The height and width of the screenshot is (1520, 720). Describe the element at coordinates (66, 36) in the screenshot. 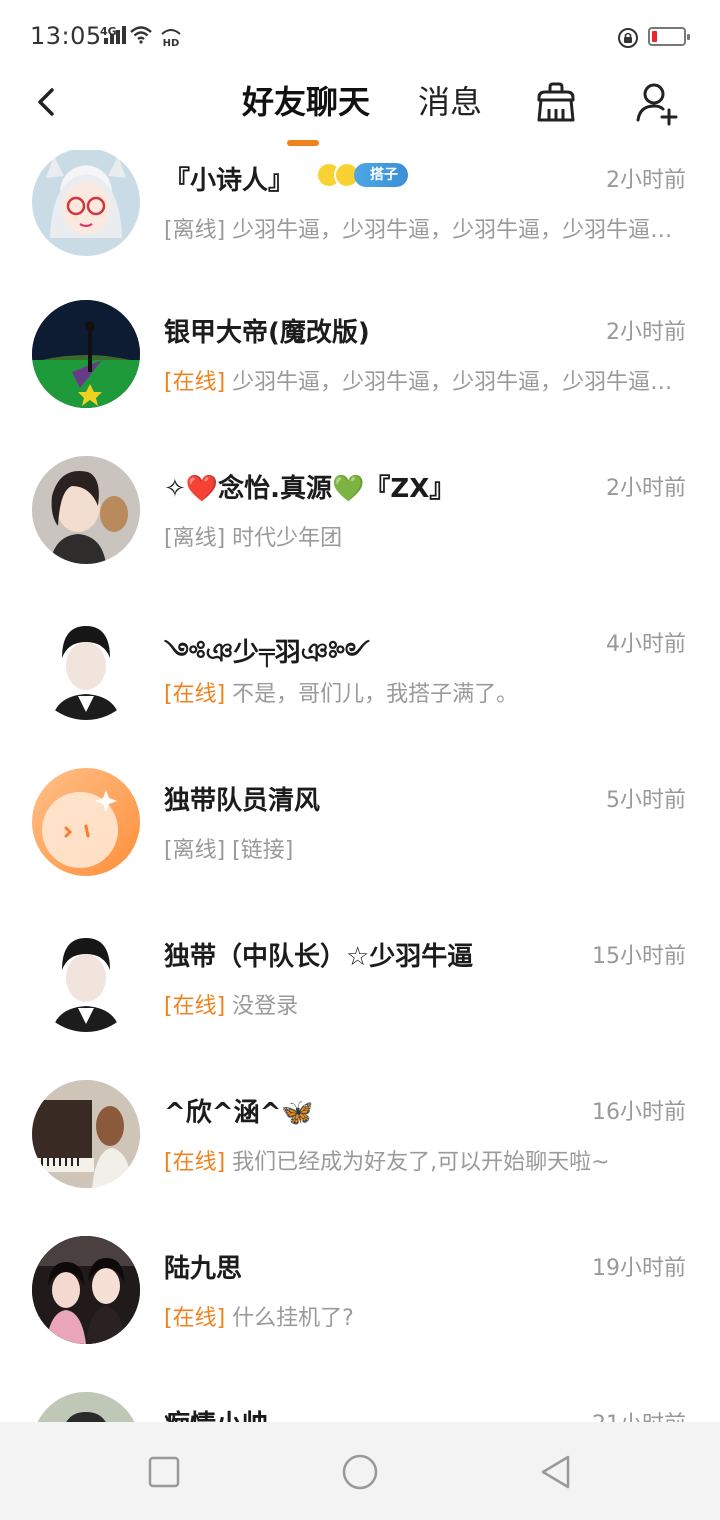

I see `status-time: 13:05` at that location.